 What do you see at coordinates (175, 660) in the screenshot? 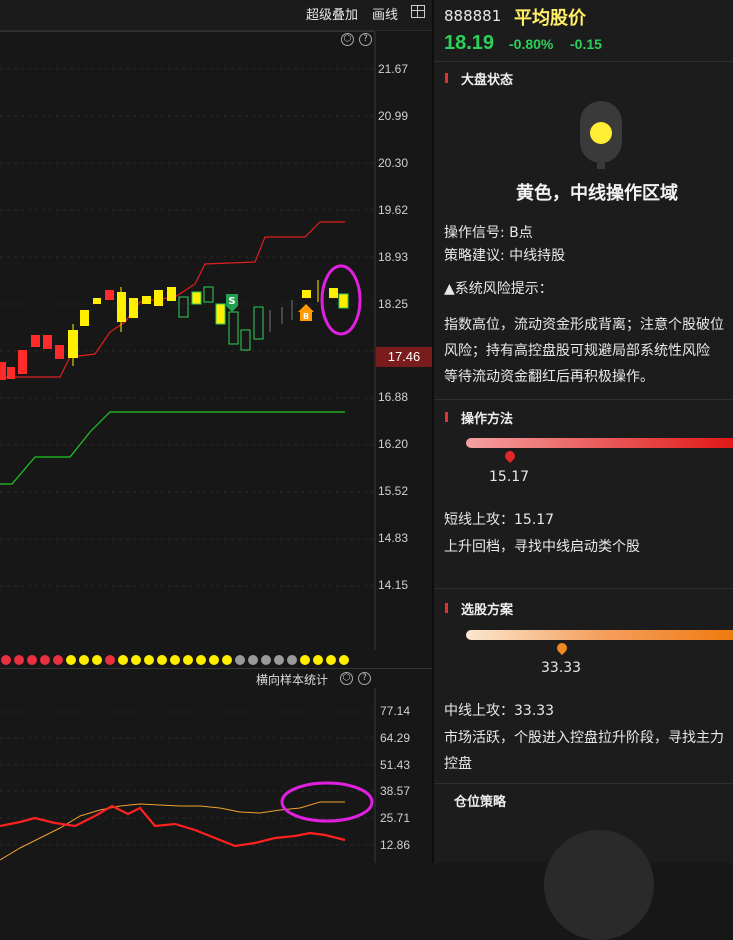
I see `status-dot-row` at bounding box center [175, 660].